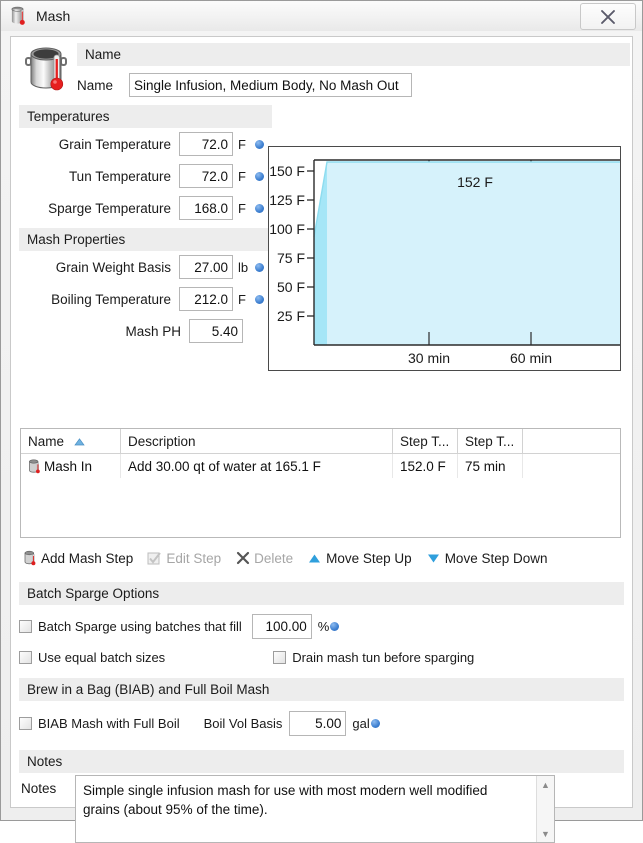 The width and height of the screenshot is (643, 843). I want to click on grain-temperature-input, so click(206, 144).